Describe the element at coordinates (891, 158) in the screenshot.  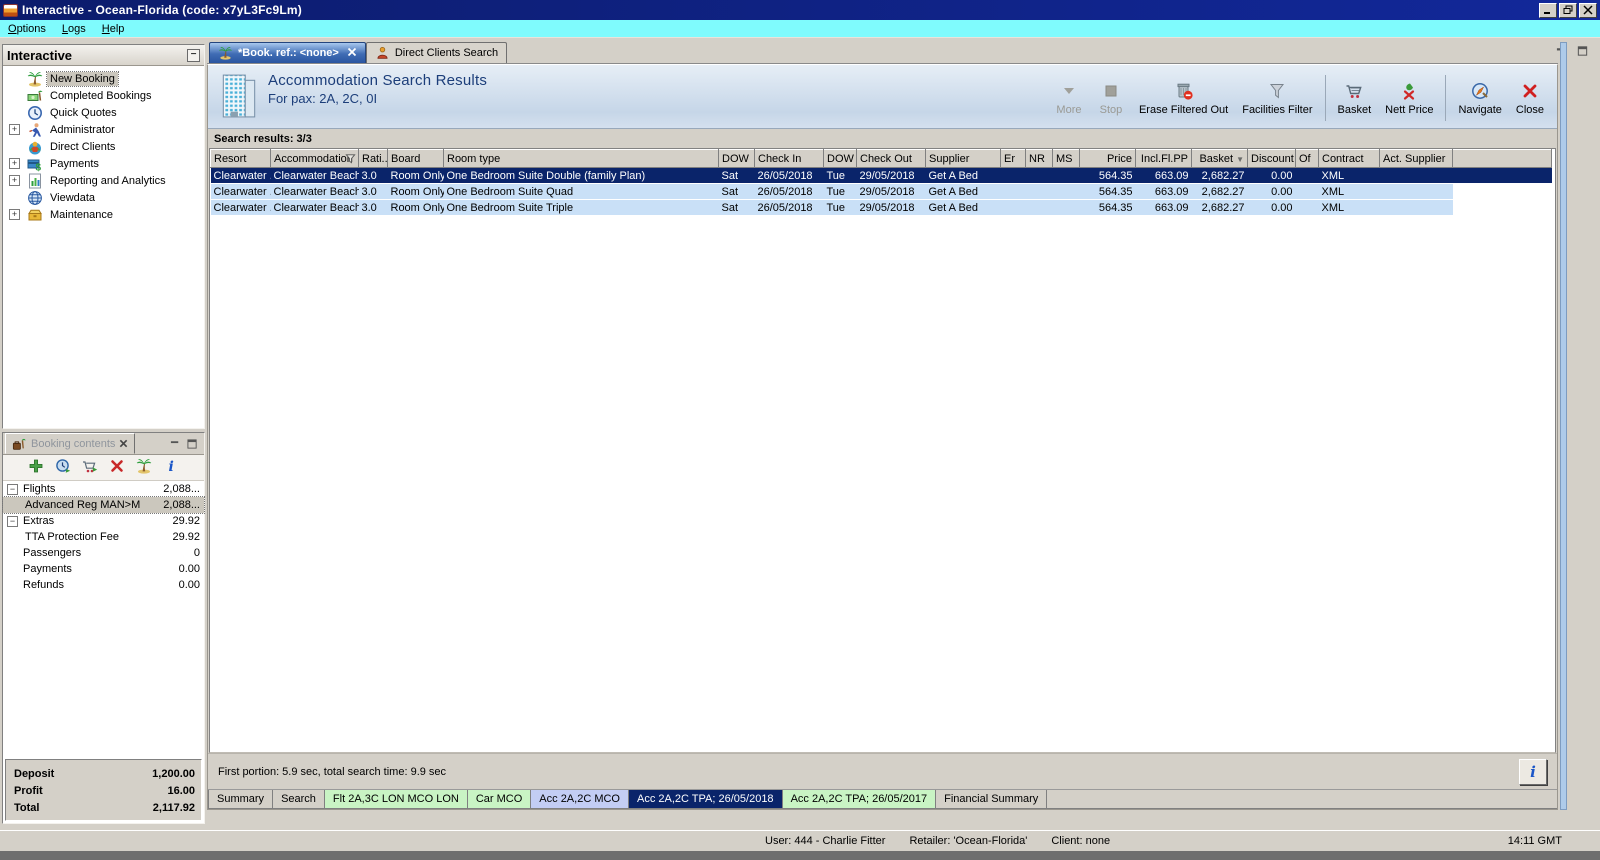
I see `column-header-check-out: Check Out` at that location.